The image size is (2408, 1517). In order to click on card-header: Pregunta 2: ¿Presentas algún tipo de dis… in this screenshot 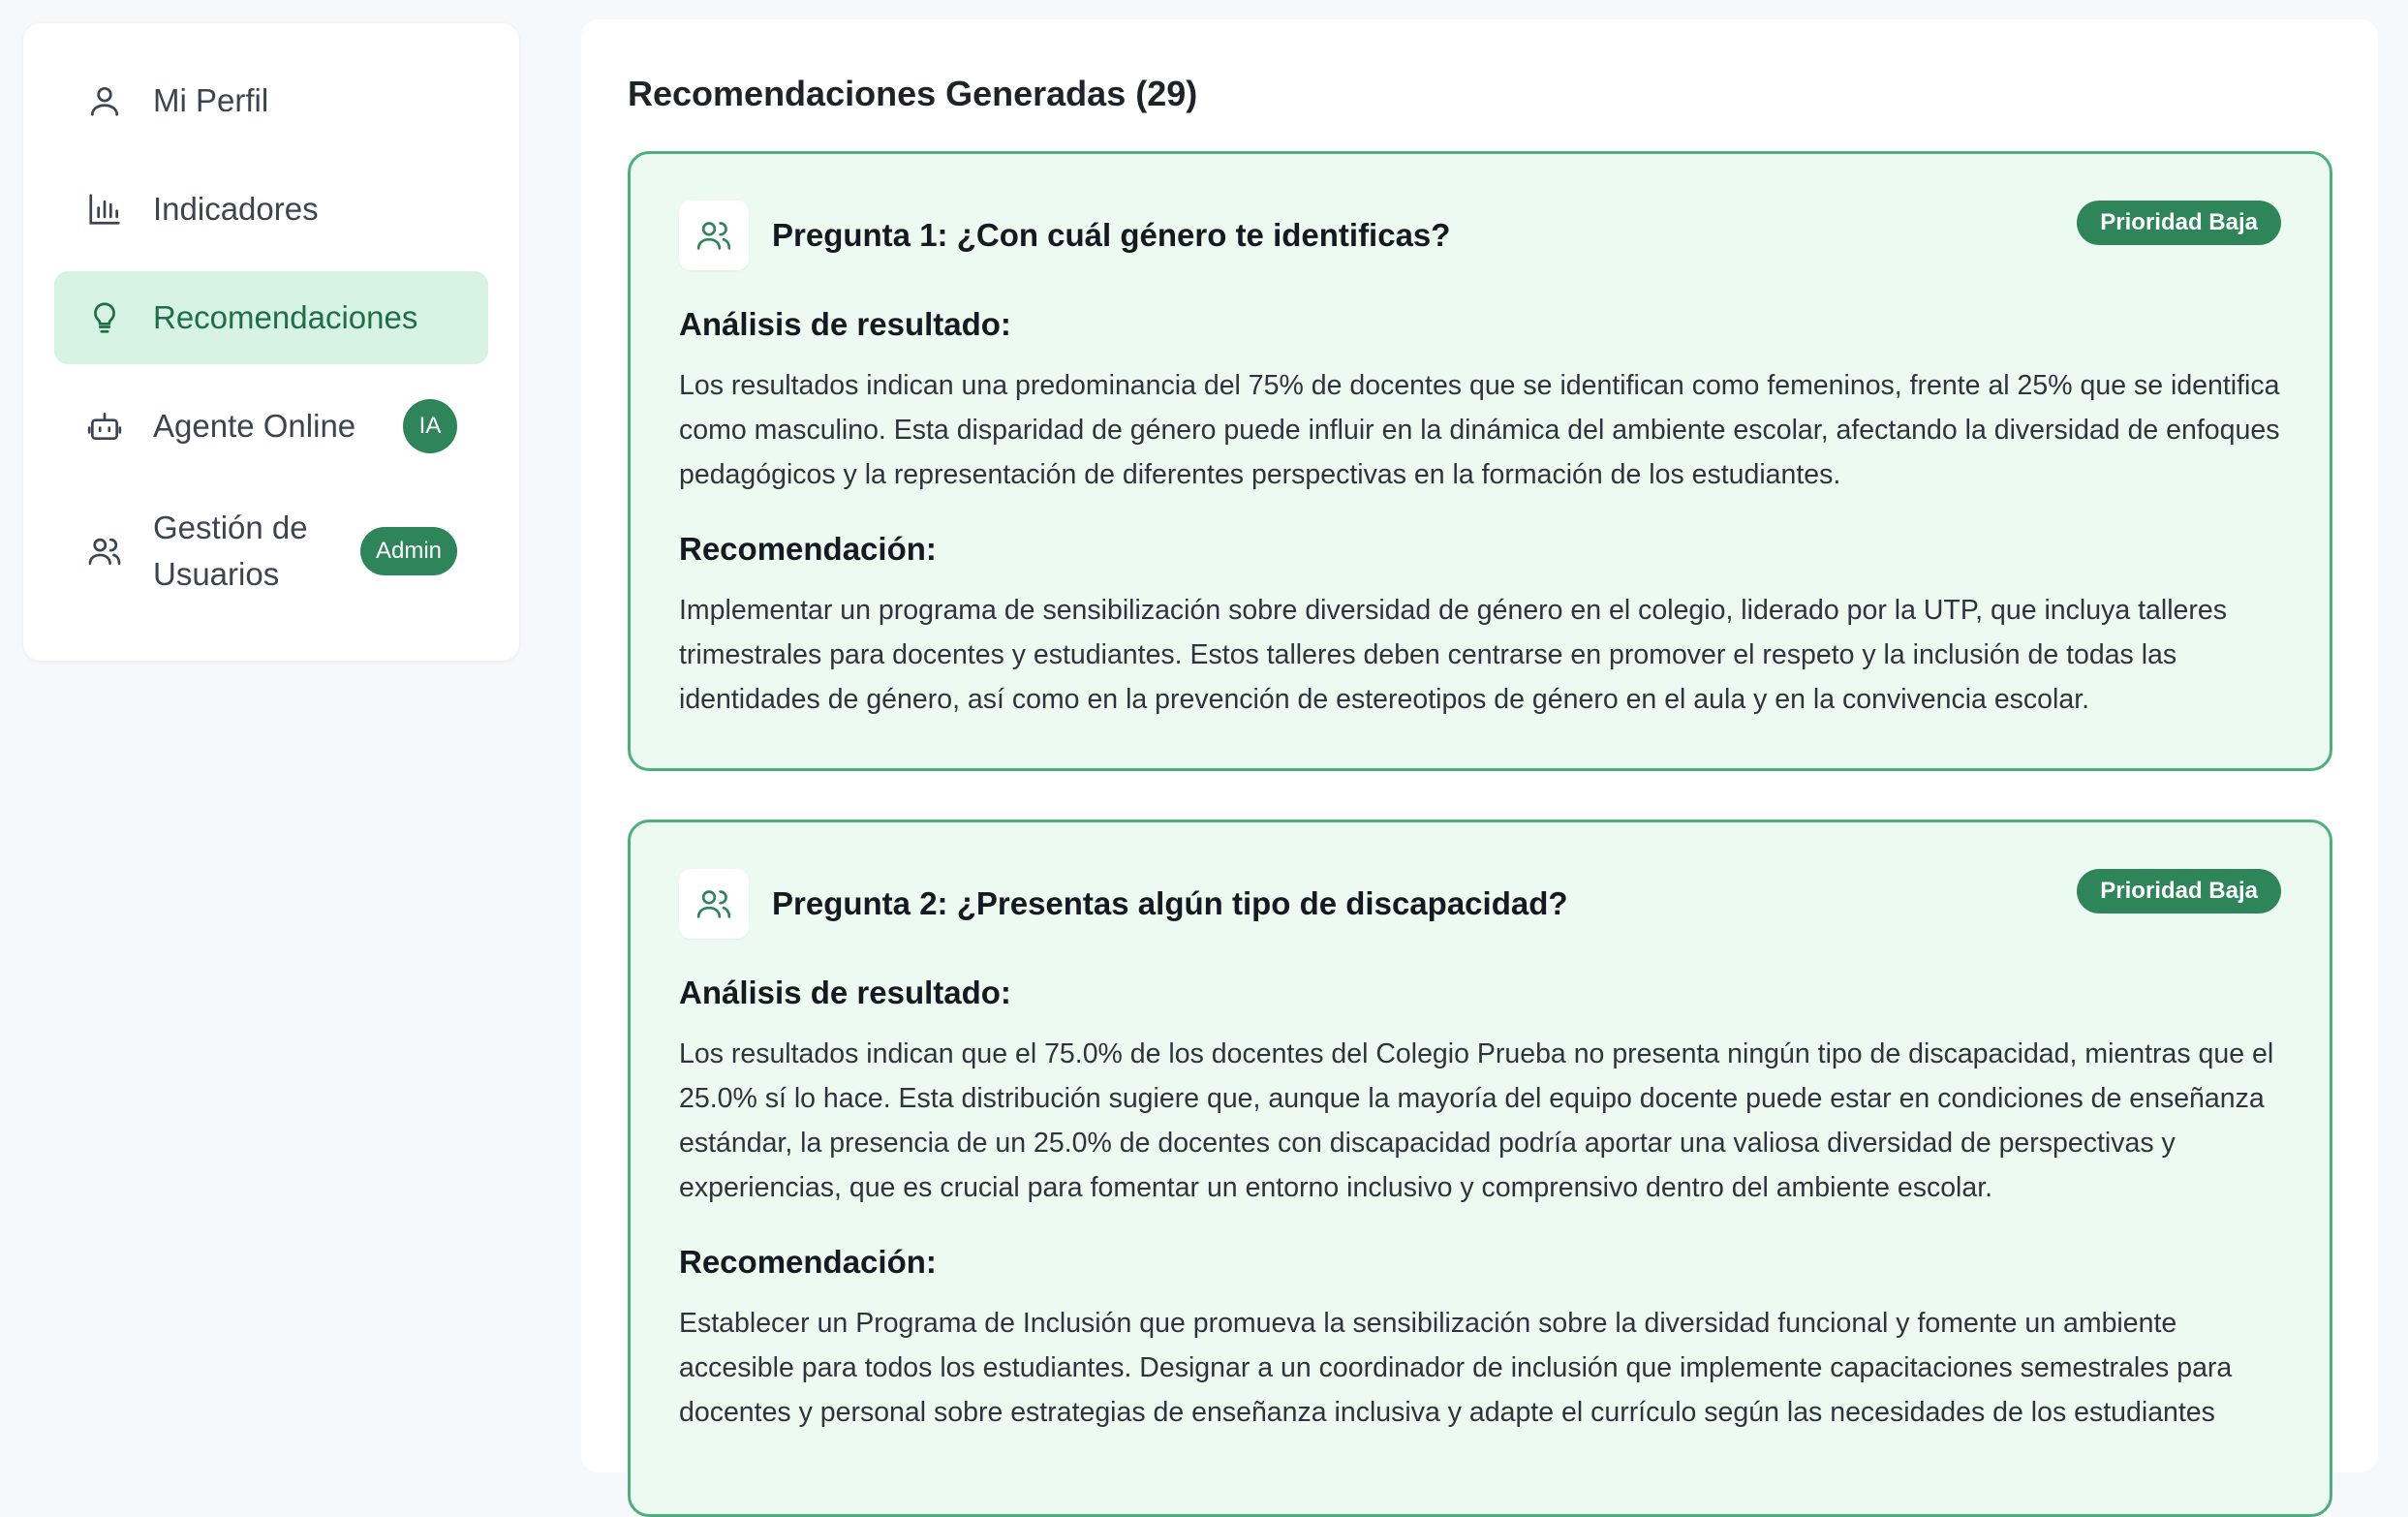, I will do `click(1480, 904)`.